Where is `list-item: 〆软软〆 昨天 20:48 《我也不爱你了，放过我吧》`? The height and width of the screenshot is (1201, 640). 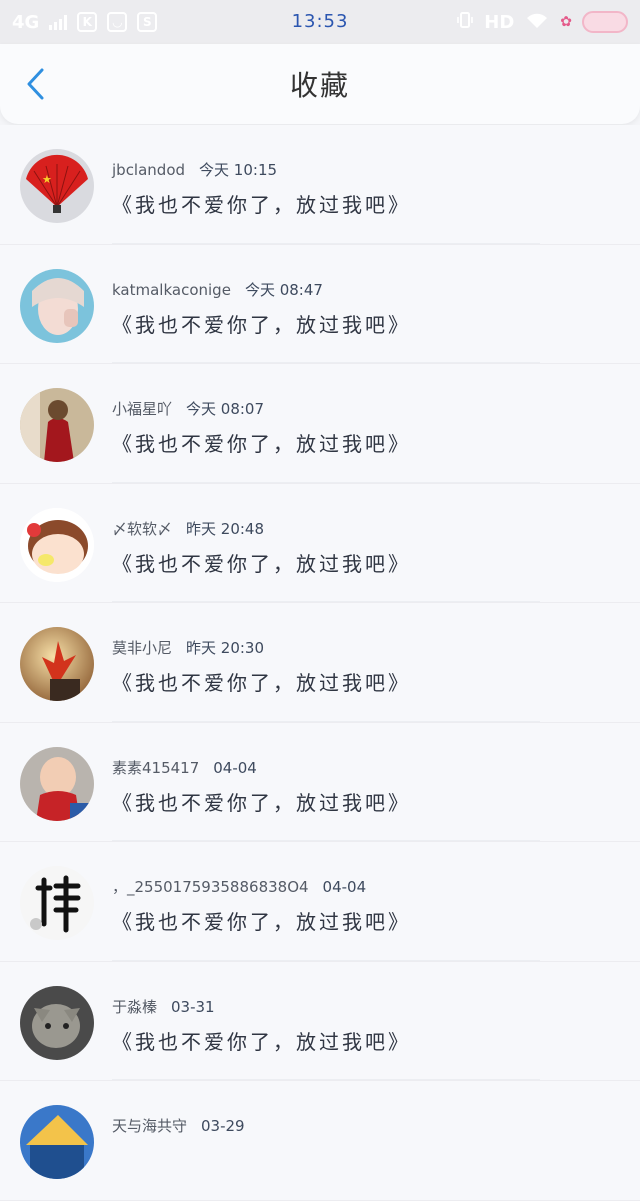
list-item: 〆软软〆 昨天 20:48 《我也不爱你了，放过我吧》 is located at coordinates (320, 543).